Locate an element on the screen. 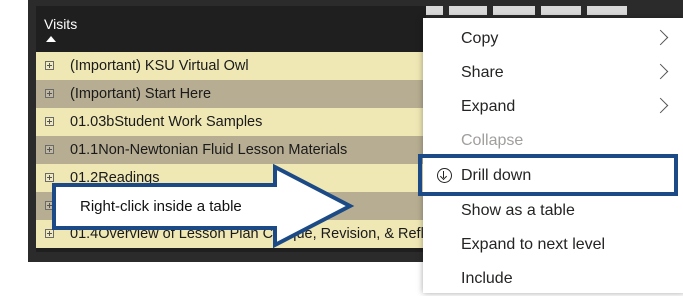  table-row: (Important) Start Here is located at coordinates (231, 94).